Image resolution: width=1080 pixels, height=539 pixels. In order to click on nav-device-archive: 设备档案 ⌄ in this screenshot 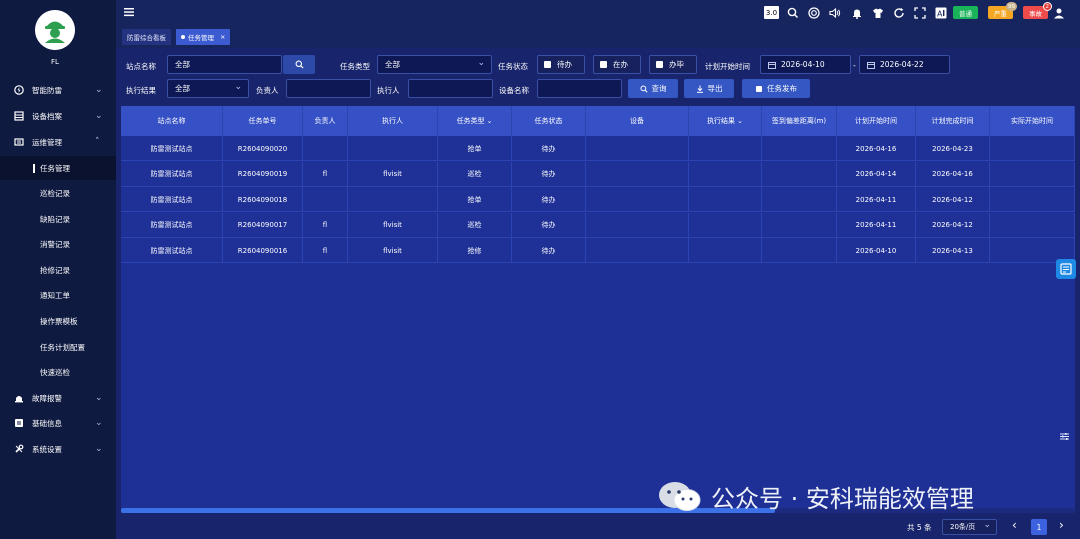, I will do `click(58, 116)`.